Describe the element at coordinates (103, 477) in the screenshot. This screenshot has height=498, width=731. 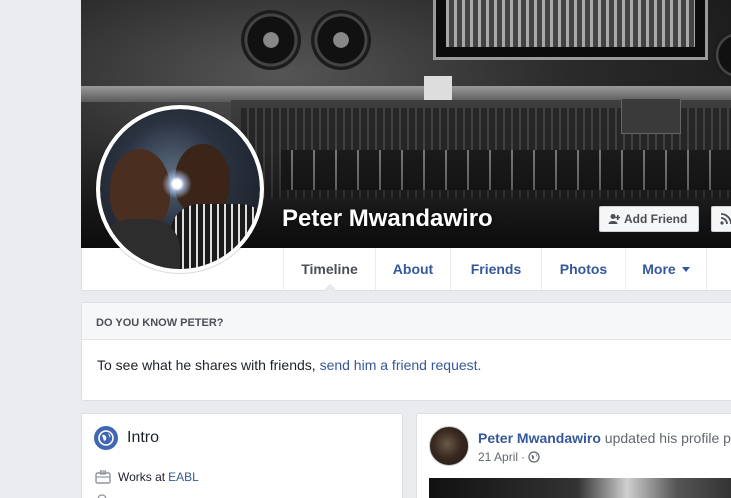
I see `briefcase-icon` at that location.